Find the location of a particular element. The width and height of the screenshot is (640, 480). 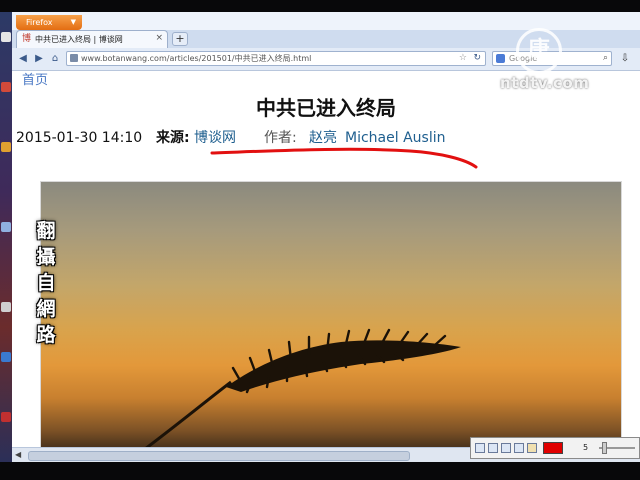

ntd-logo: 唐 is located at coordinates (539, 51).